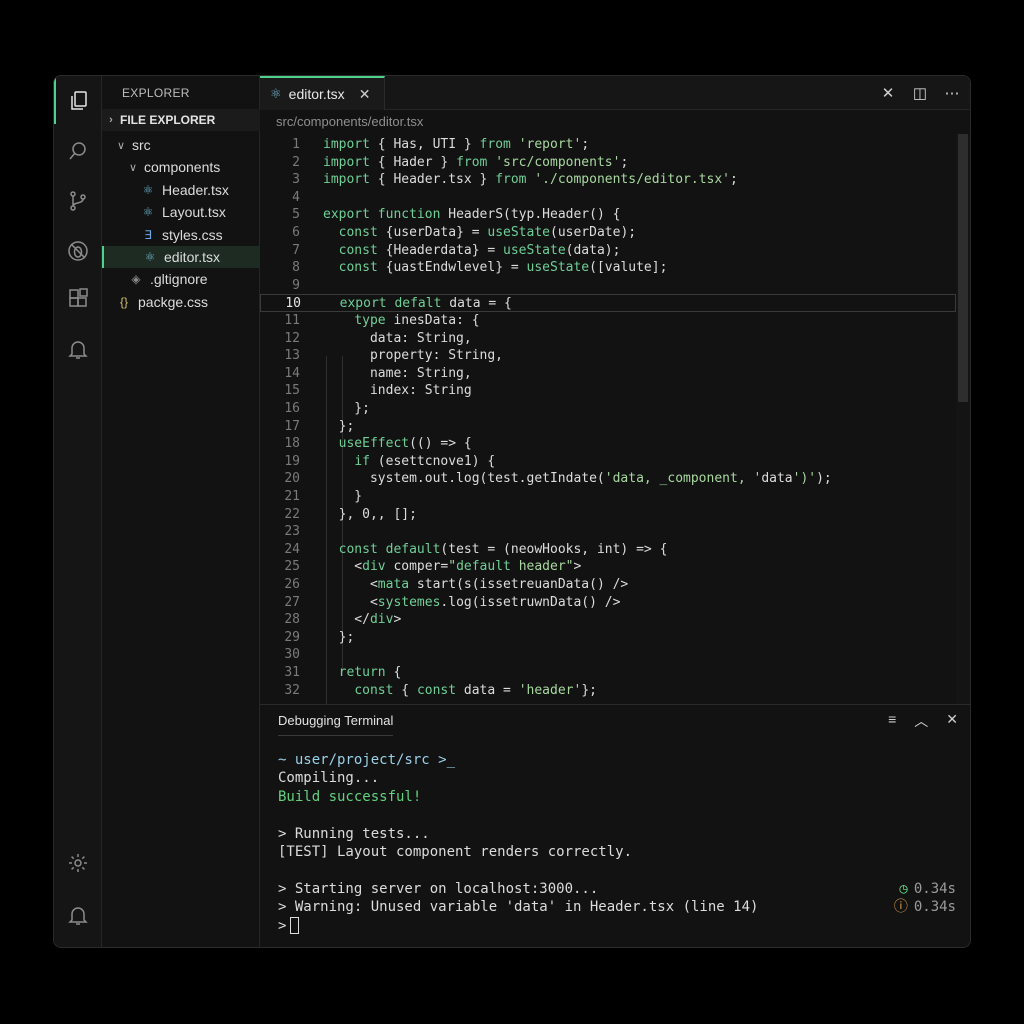  Describe the element at coordinates (608, 444) in the screenshot. I see `code-line: 18 useEffect(() => {` at that location.